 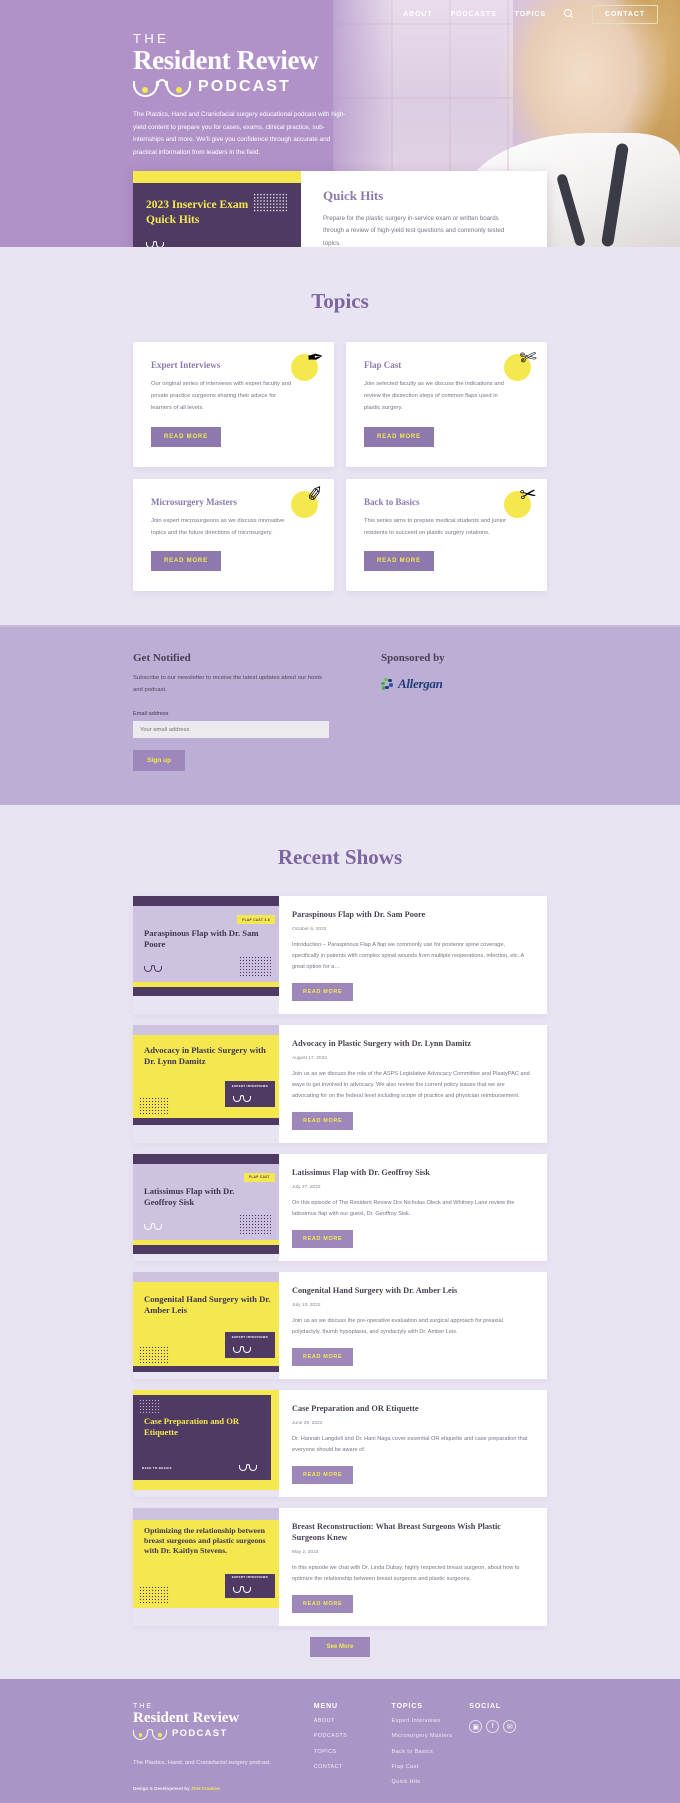 What do you see at coordinates (256, 919) in the screenshot?
I see `show-thumb-tag: FLAP CAST 3.6` at bounding box center [256, 919].